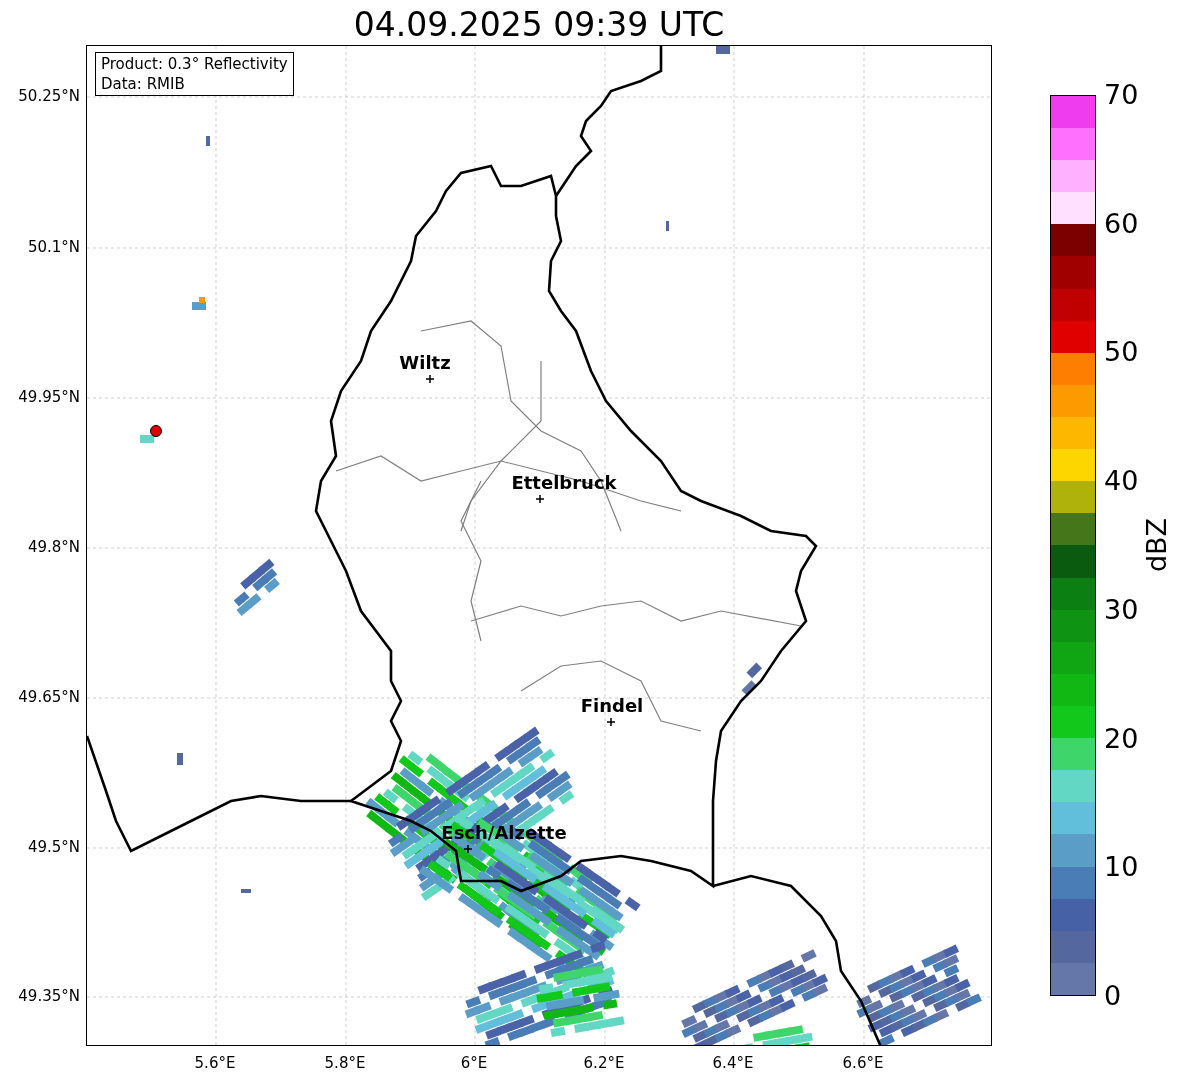 The width and height of the screenshot is (1184, 1081). What do you see at coordinates (425, 363) in the screenshot?
I see `city-label: Wiltz` at bounding box center [425, 363].